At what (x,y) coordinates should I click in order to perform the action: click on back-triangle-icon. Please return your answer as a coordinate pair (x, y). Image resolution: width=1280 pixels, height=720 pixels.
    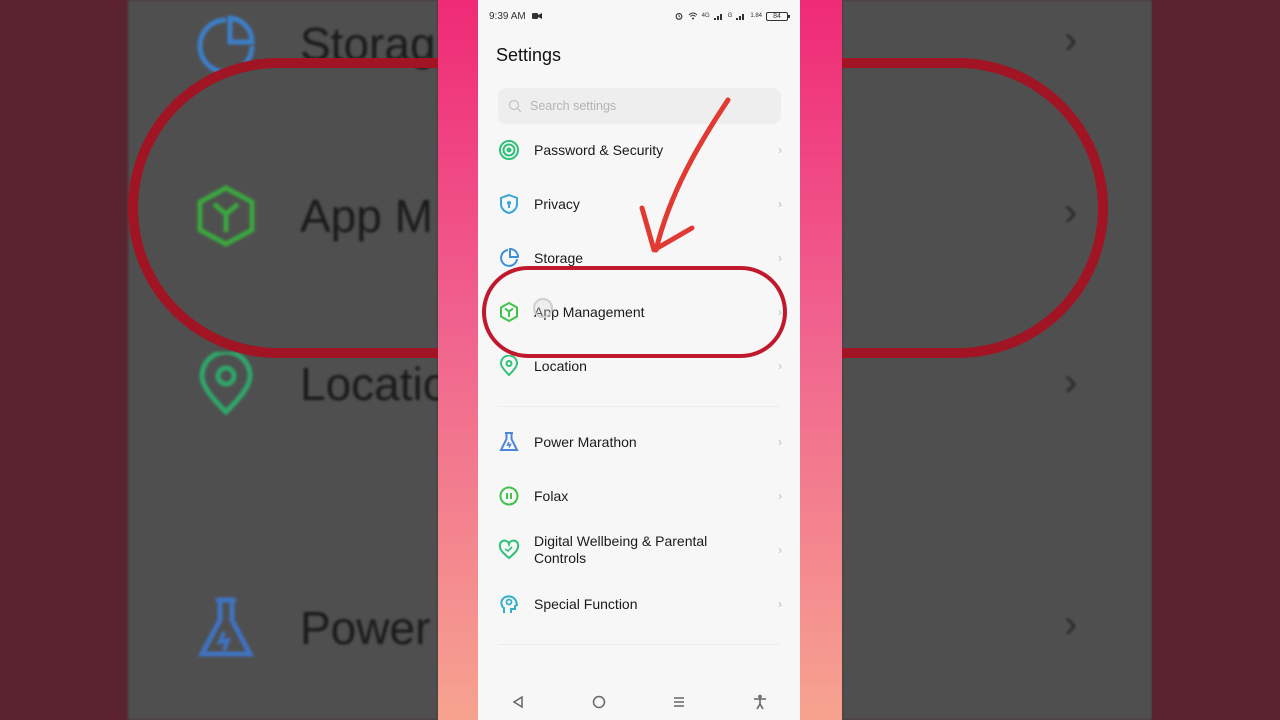
    Looking at the image, I should click on (517, 702).